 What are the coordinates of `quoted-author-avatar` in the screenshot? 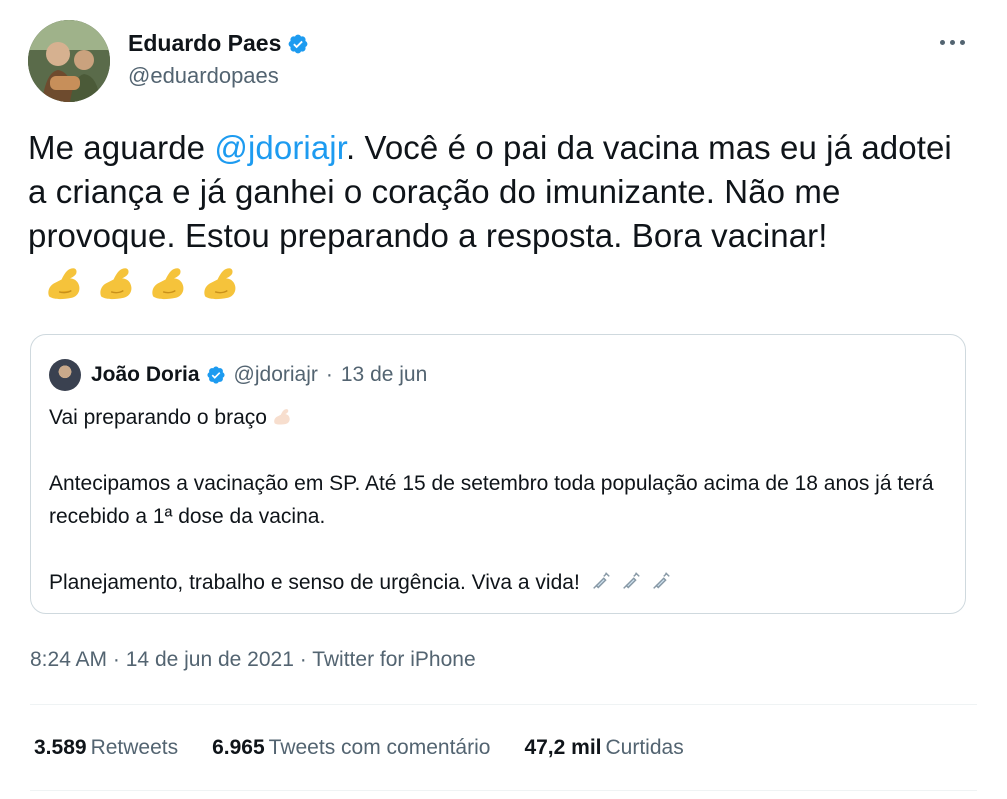 It's located at (65, 375).